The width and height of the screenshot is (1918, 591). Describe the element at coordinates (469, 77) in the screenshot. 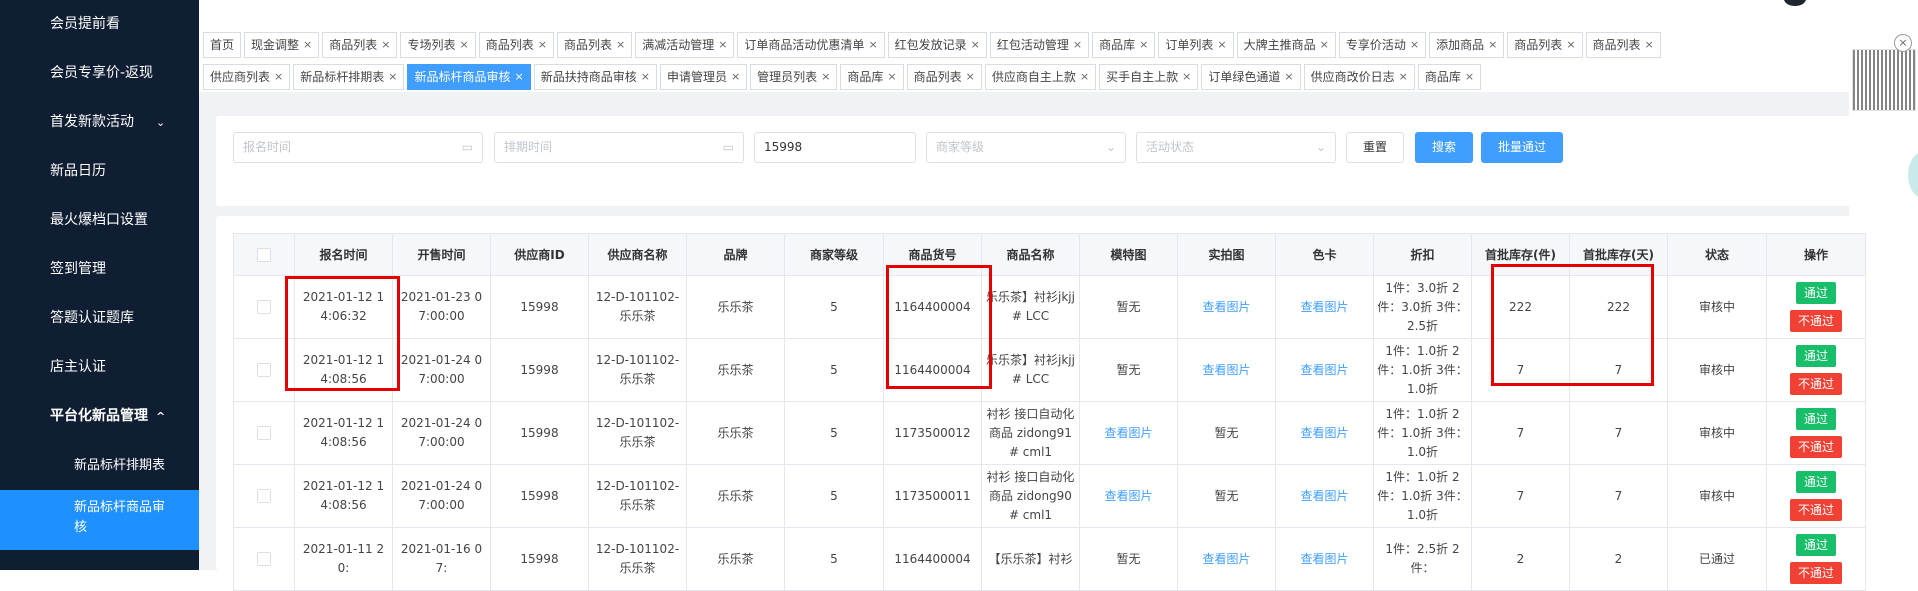

I see `tab-item: 新品标杆商品审核 ×` at that location.